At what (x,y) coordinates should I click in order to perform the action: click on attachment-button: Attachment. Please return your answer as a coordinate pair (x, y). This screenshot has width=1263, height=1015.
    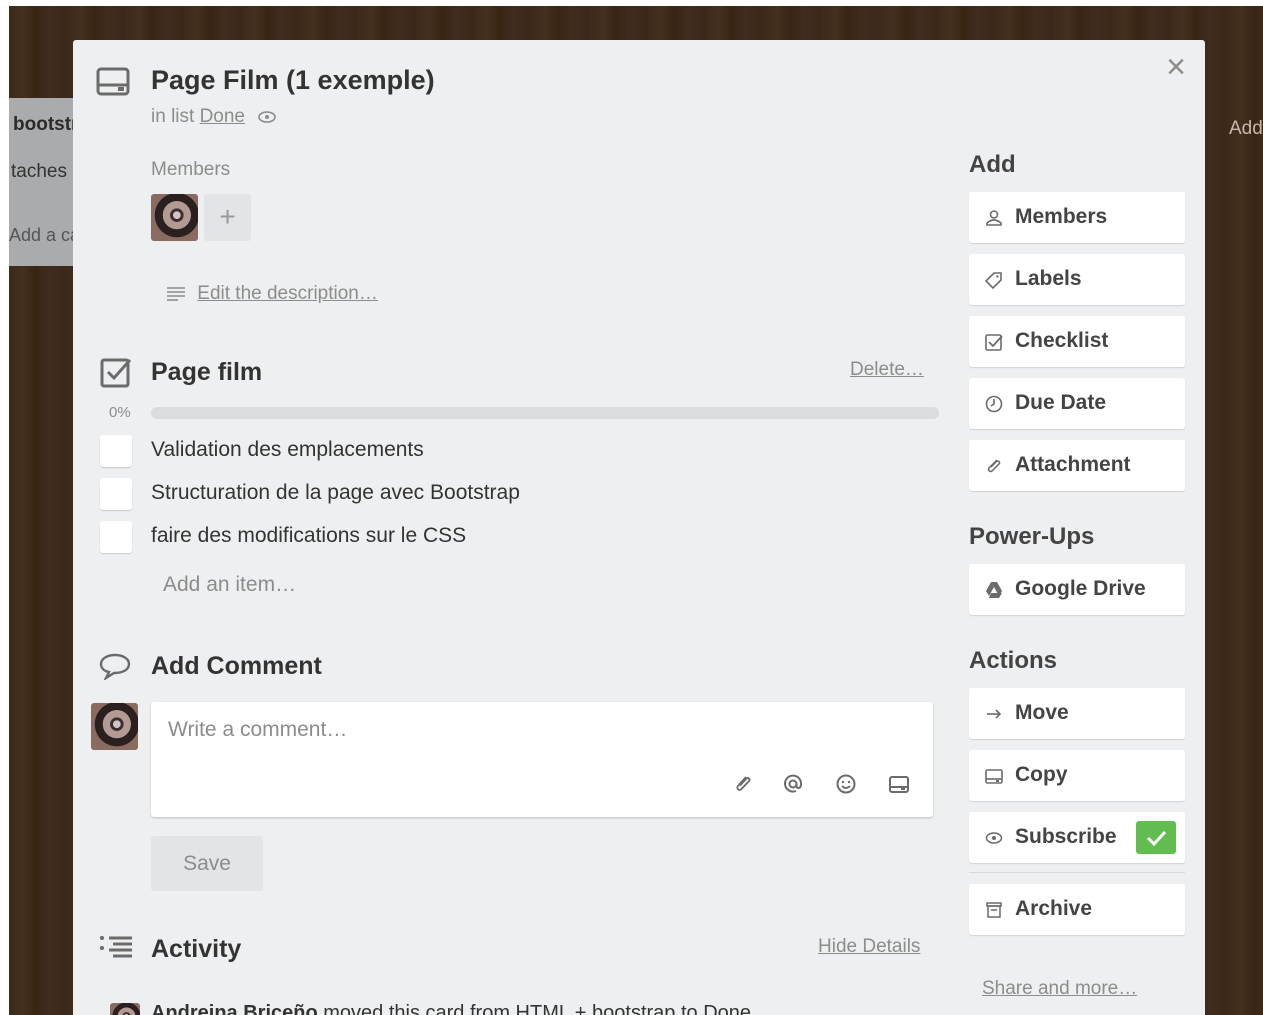
    Looking at the image, I should click on (1077, 465).